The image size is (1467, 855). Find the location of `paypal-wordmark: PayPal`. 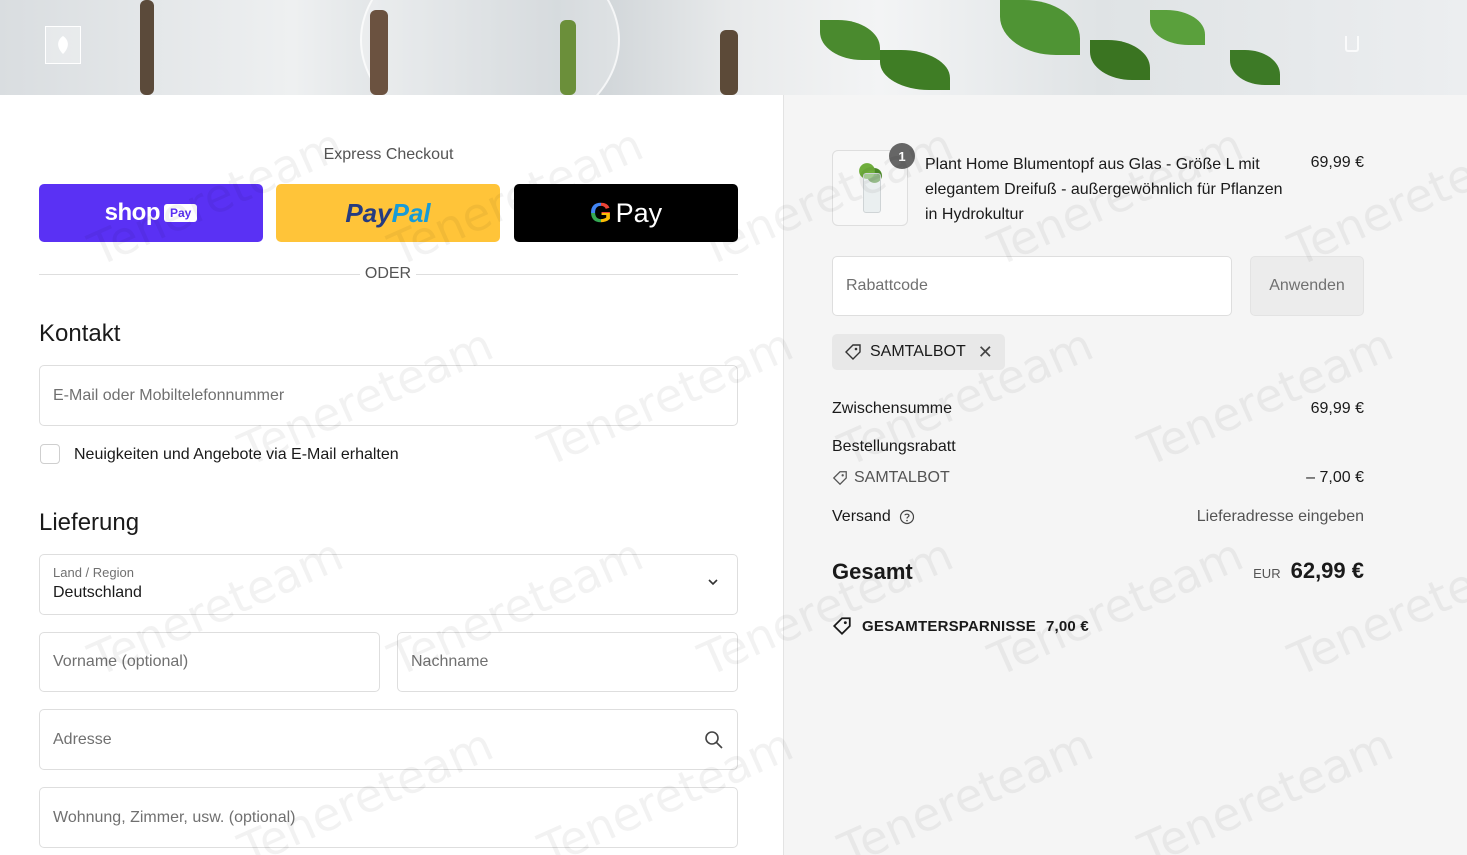

paypal-wordmark: PayPal is located at coordinates (388, 212).